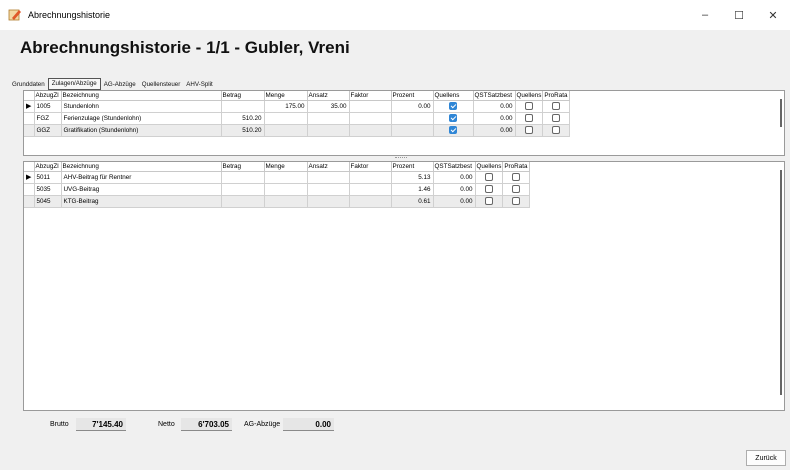  What do you see at coordinates (773, 15) in the screenshot?
I see `close-button: ✕` at bounding box center [773, 15].